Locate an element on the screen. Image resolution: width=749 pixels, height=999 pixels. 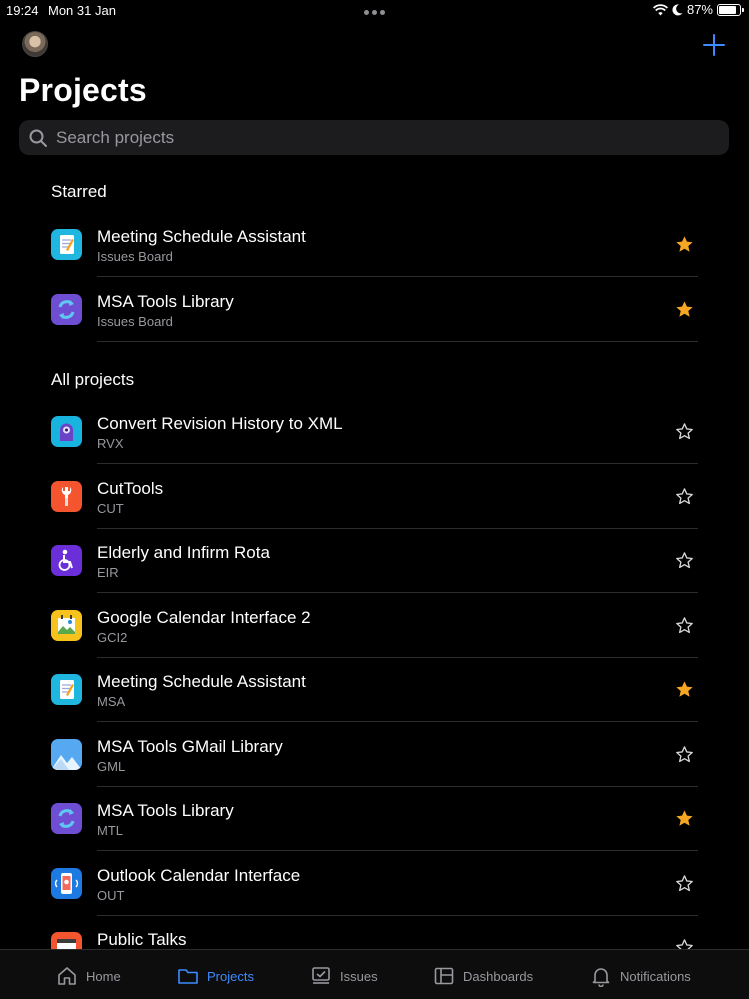
multitasking-dots-icon is located at coordinates (374, 12).